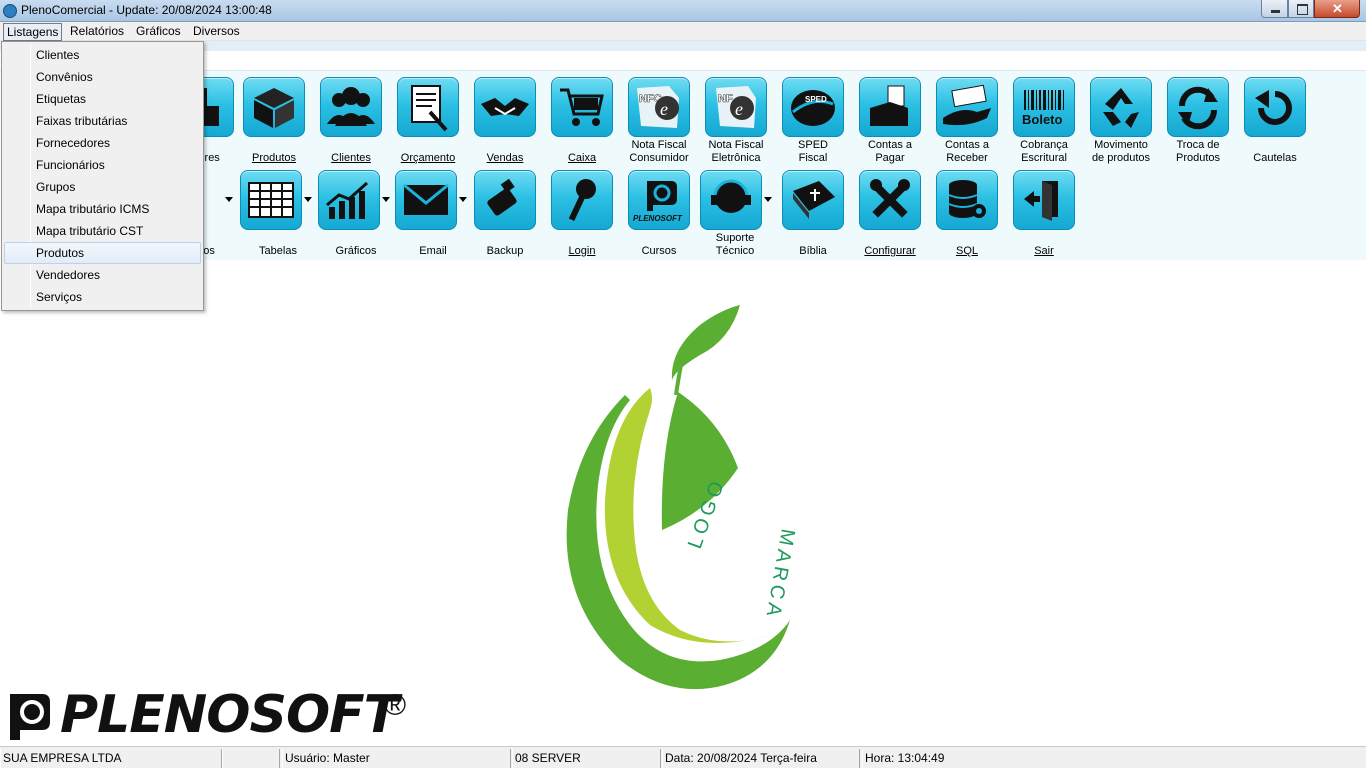  Describe the element at coordinates (1121, 107) in the screenshot. I see `recycle-icon` at that location.